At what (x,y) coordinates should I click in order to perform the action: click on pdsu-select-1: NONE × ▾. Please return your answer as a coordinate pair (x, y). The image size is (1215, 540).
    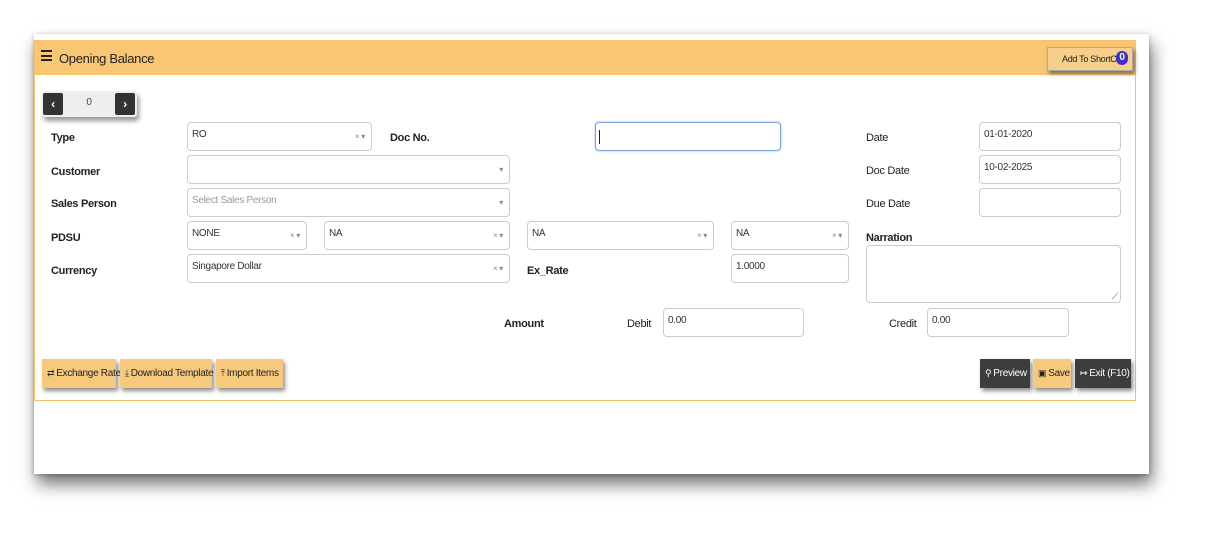
    Looking at the image, I should click on (247, 235).